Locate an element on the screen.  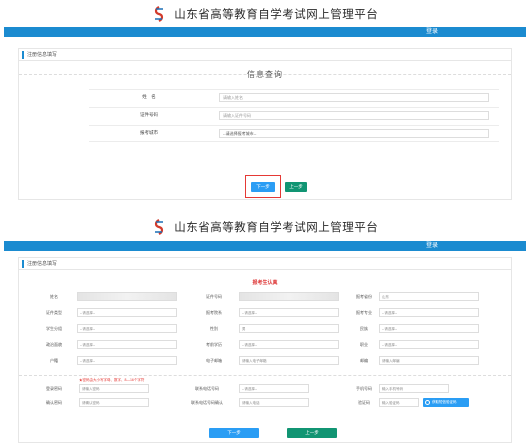
major-select: --请选择-- is located at coordinates (429, 312).